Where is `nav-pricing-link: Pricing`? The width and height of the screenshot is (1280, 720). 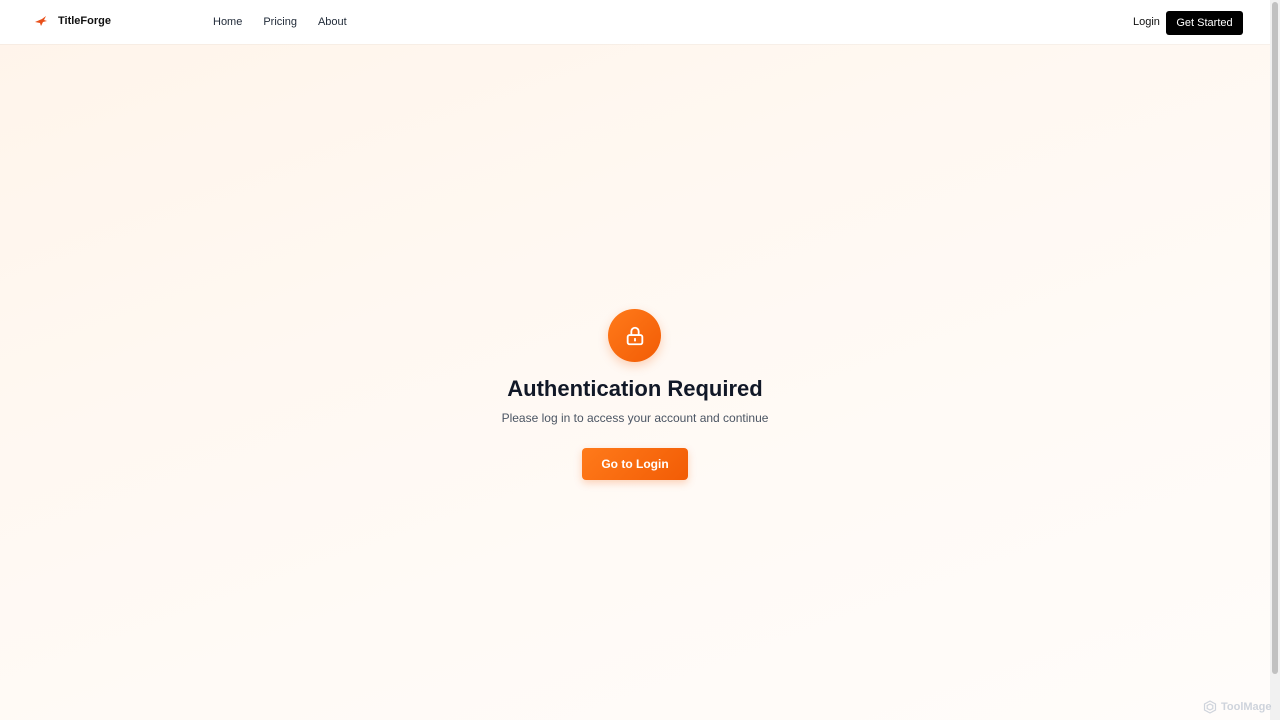
nav-pricing-link: Pricing is located at coordinates (280, 22).